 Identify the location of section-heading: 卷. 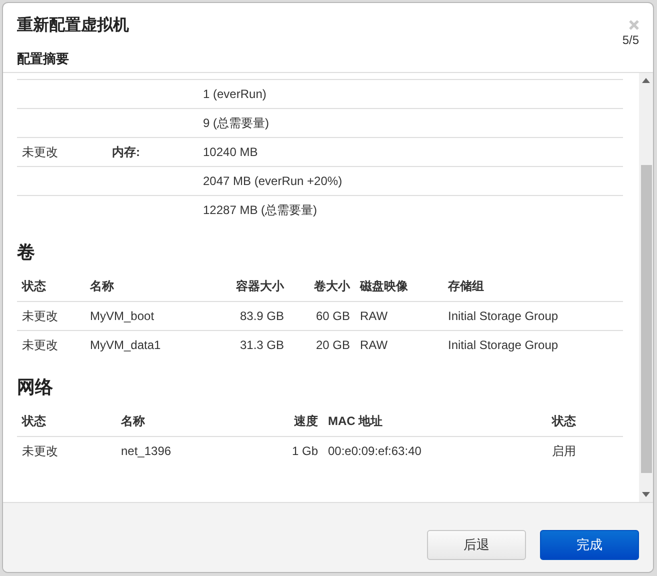
(26, 252).